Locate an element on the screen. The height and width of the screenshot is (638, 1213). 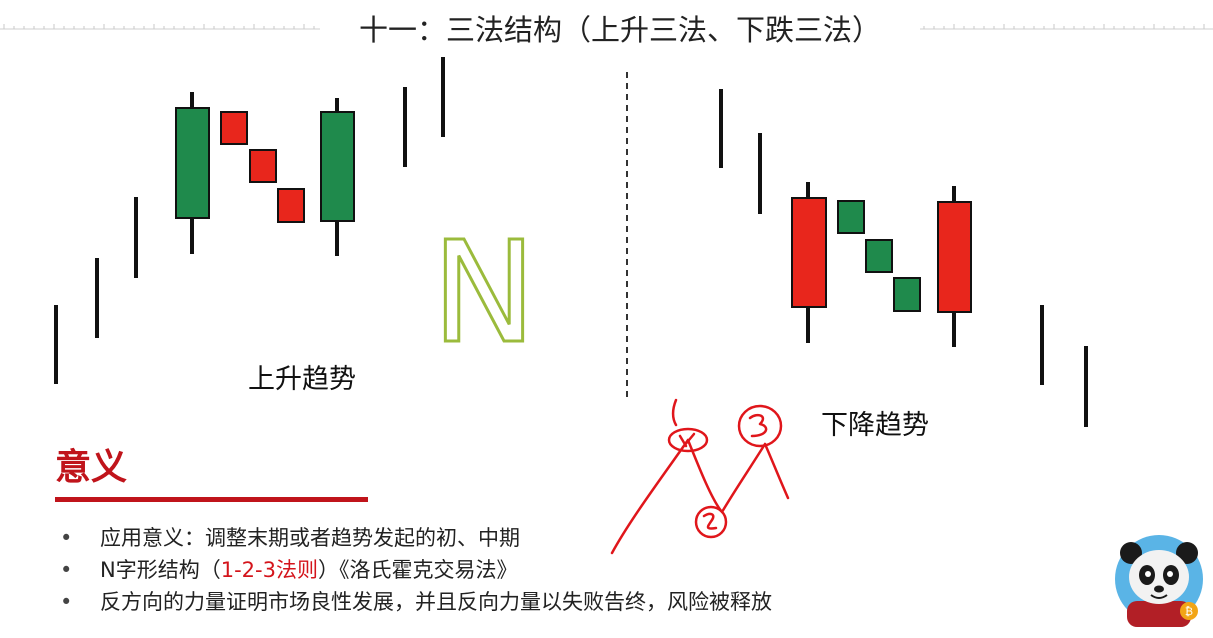
panda-avatar: ₿ is located at coordinates (1159, 581).